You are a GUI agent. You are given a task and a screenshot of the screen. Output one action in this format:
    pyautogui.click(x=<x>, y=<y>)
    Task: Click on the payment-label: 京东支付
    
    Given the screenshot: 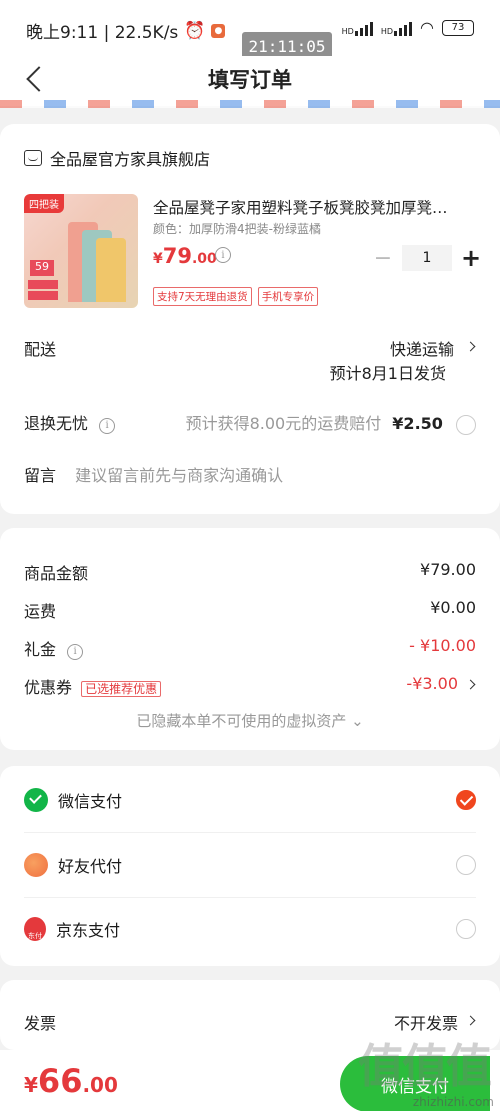 What is the action you would take?
    pyautogui.click(x=88, y=930)
    